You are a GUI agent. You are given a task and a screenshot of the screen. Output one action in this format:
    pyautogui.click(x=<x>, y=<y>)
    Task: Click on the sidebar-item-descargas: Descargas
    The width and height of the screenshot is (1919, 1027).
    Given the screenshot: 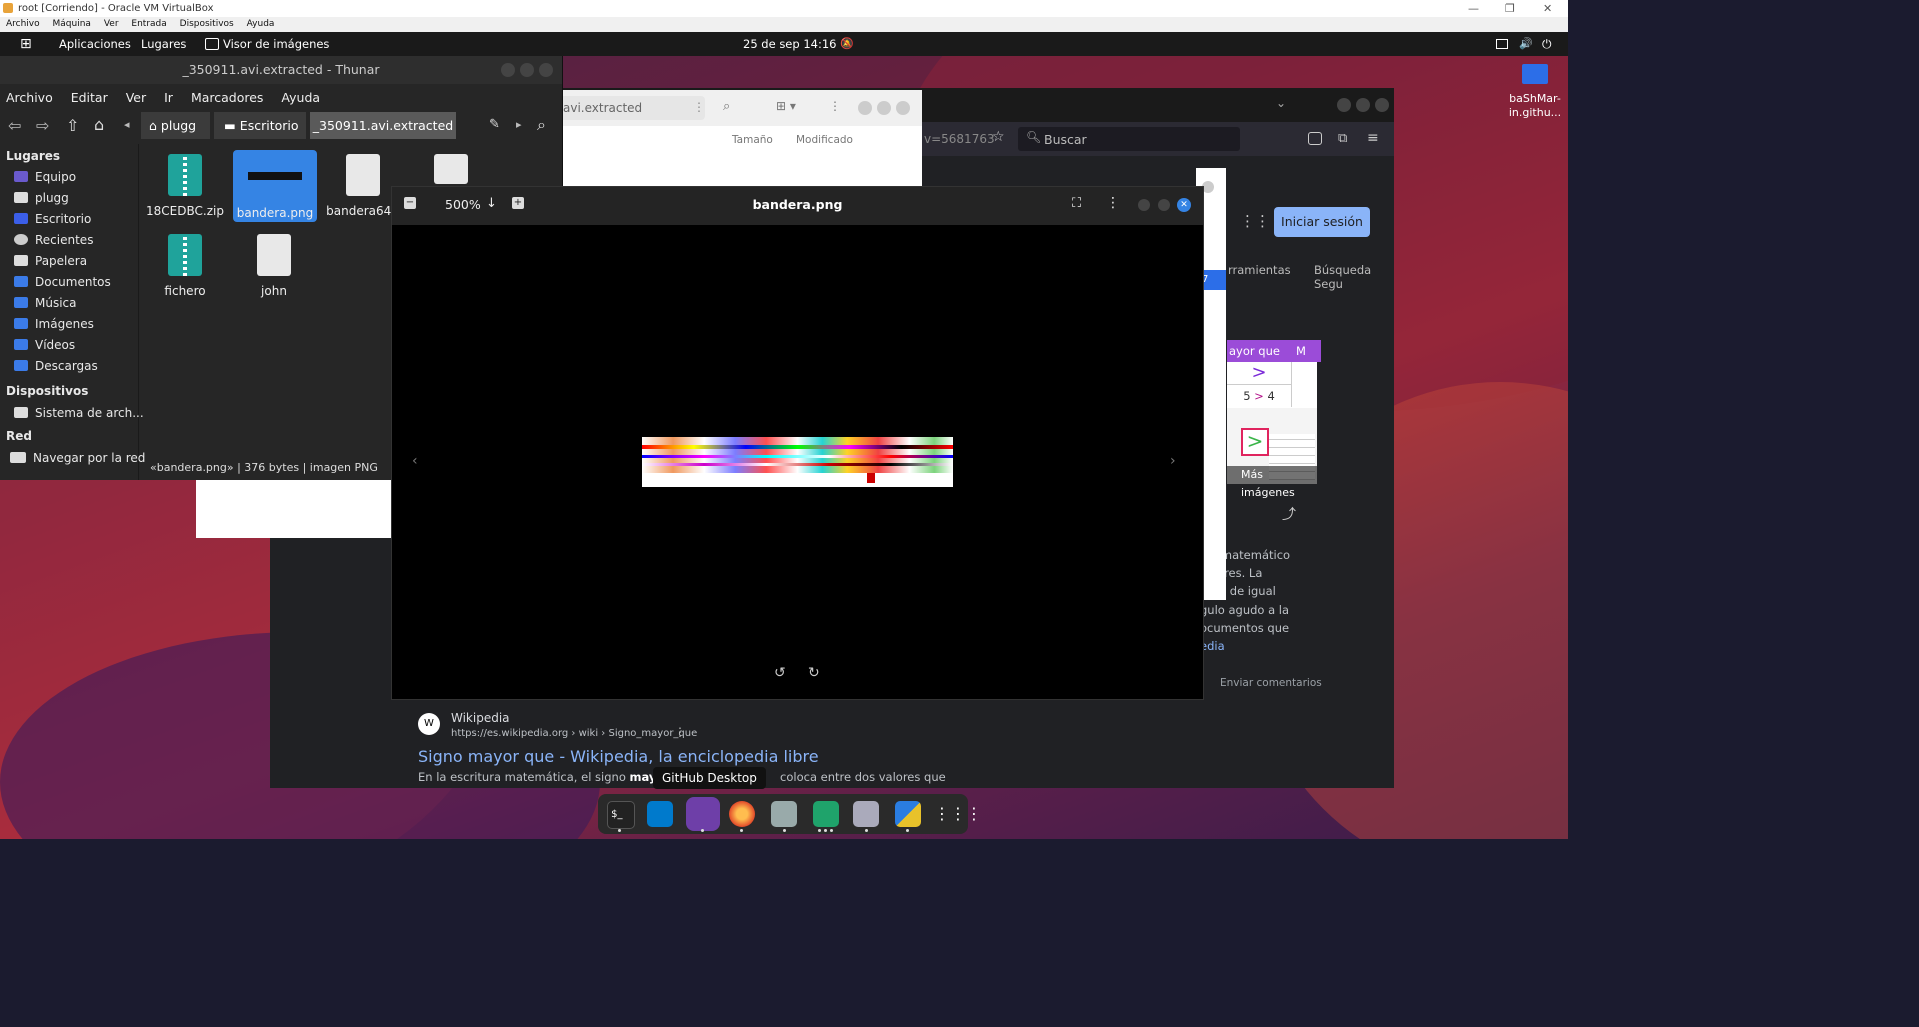 What is the action you would take?
    pyautogui.click(x=56, y=366)
    